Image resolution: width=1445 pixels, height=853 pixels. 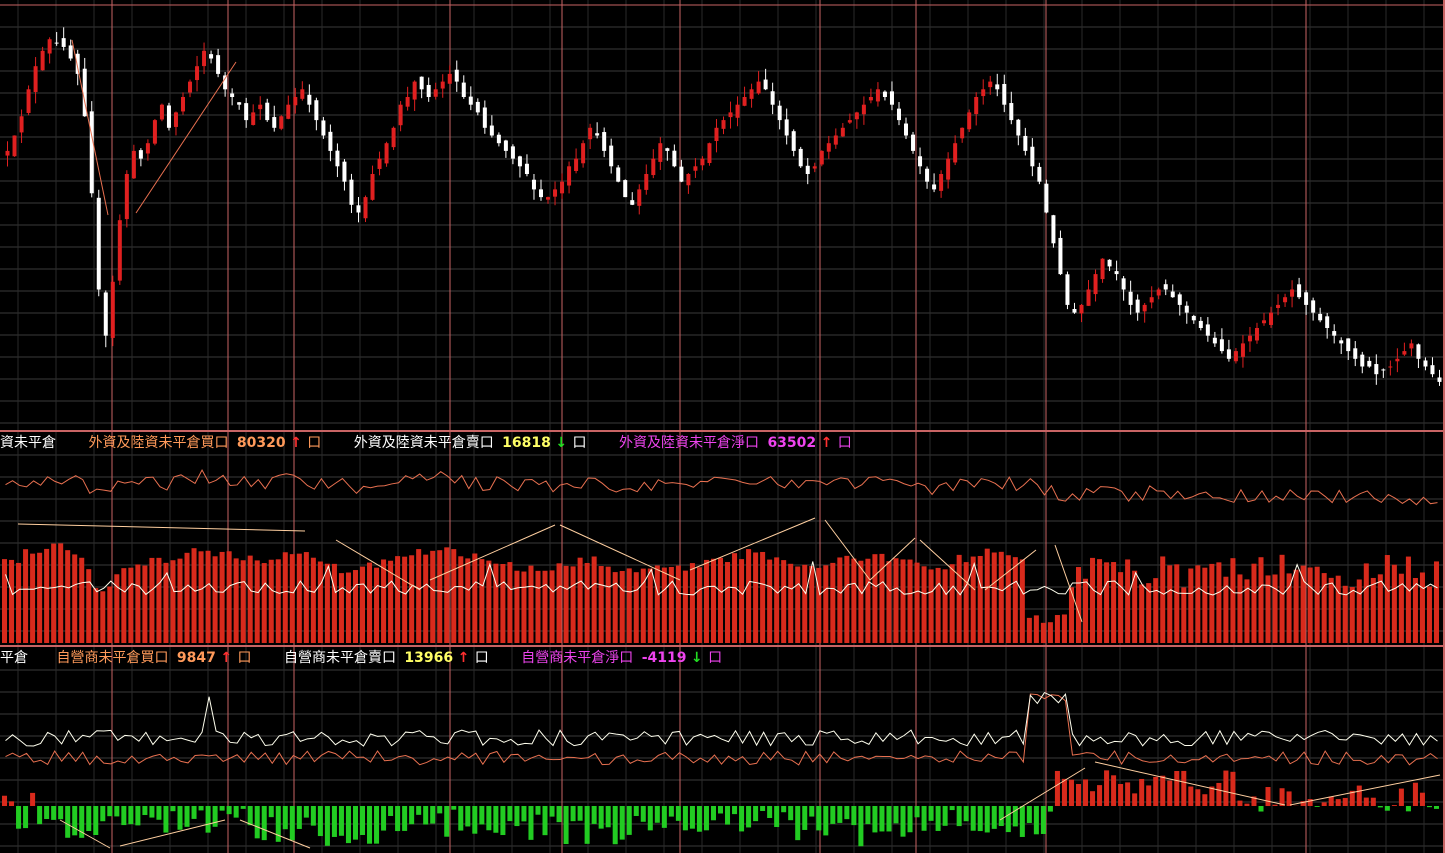 I want to click on square-box-icon: 口, so click(x=314, y=443).